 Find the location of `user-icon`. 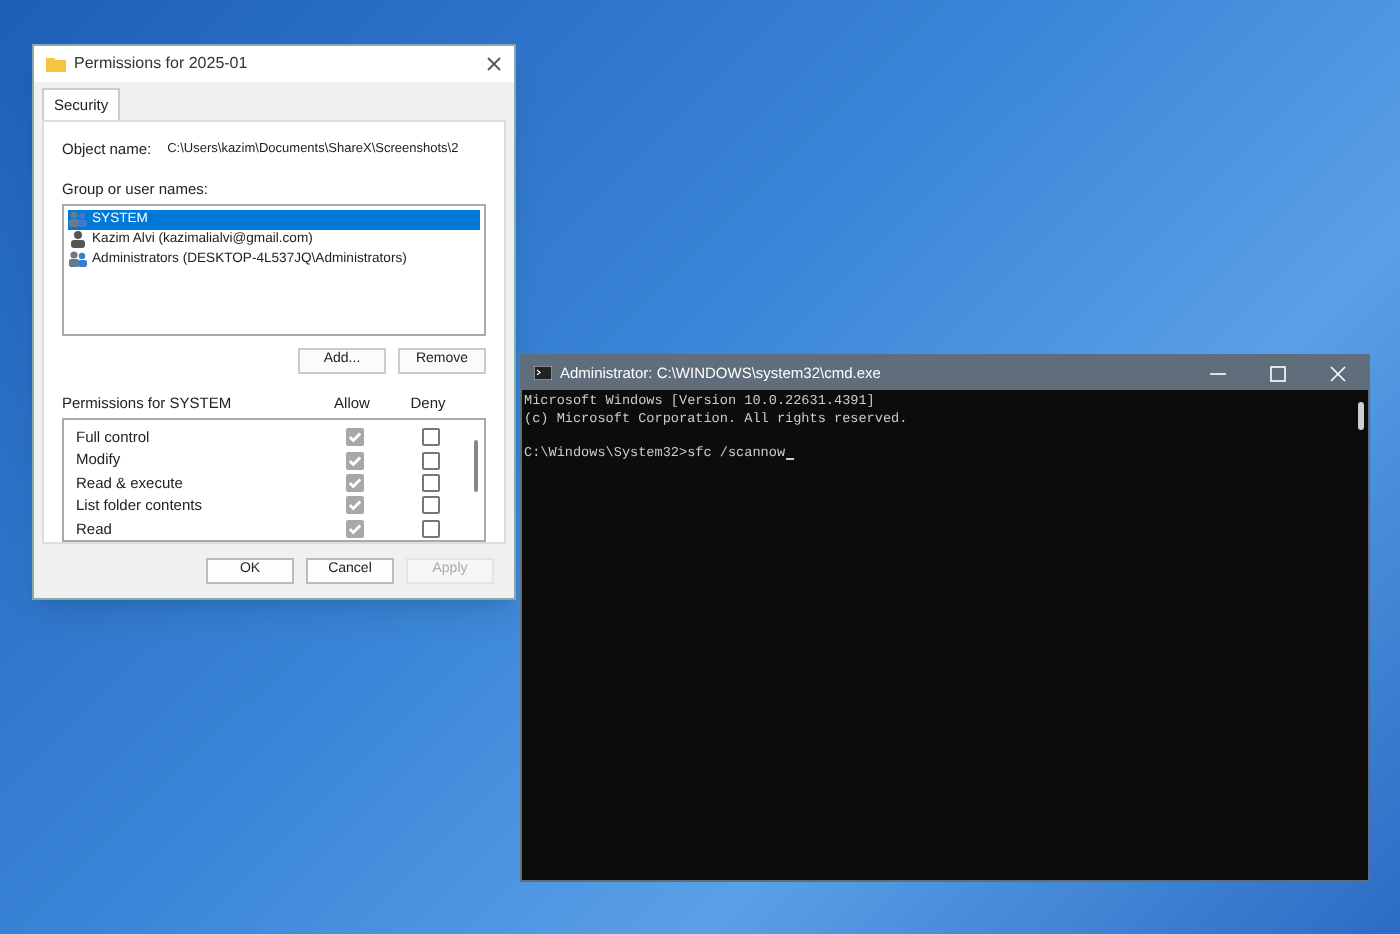

user-icon is located at coordinates (78, 239).